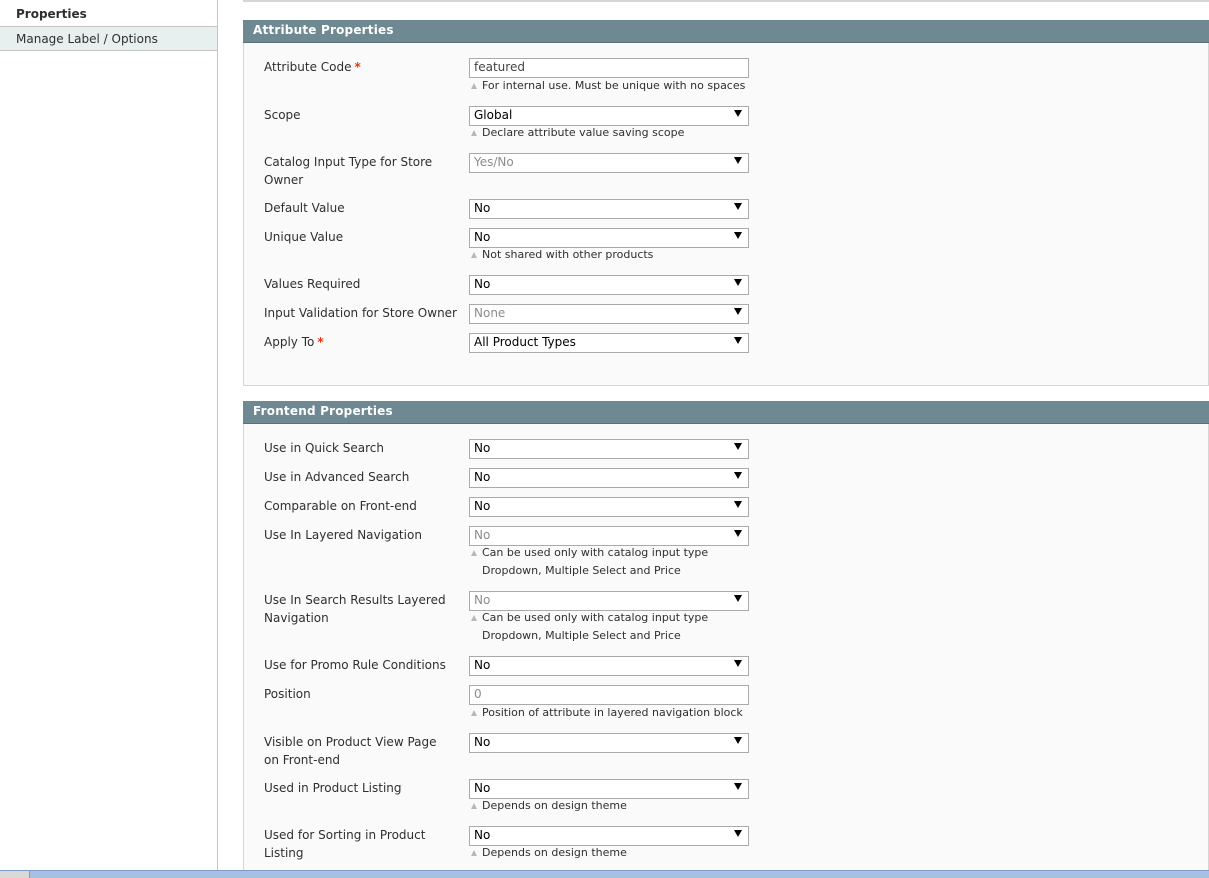 Image resolution: width=1209 pixels, height=878 pixels. I want to click on scope-label: Scope, so click(282, 115).